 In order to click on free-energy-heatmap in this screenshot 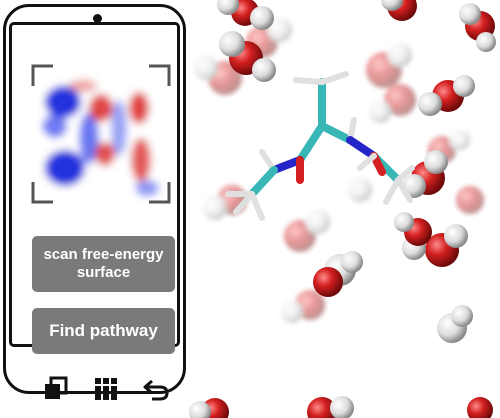, I will do `click(102, 138)`.